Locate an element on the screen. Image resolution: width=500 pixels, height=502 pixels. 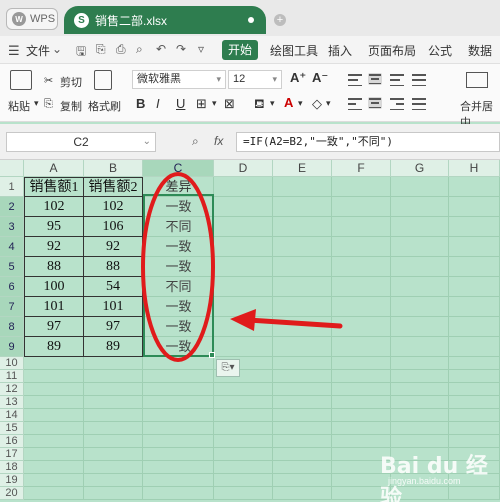
pointer-arrow-head is located at coordinates (243, 320).